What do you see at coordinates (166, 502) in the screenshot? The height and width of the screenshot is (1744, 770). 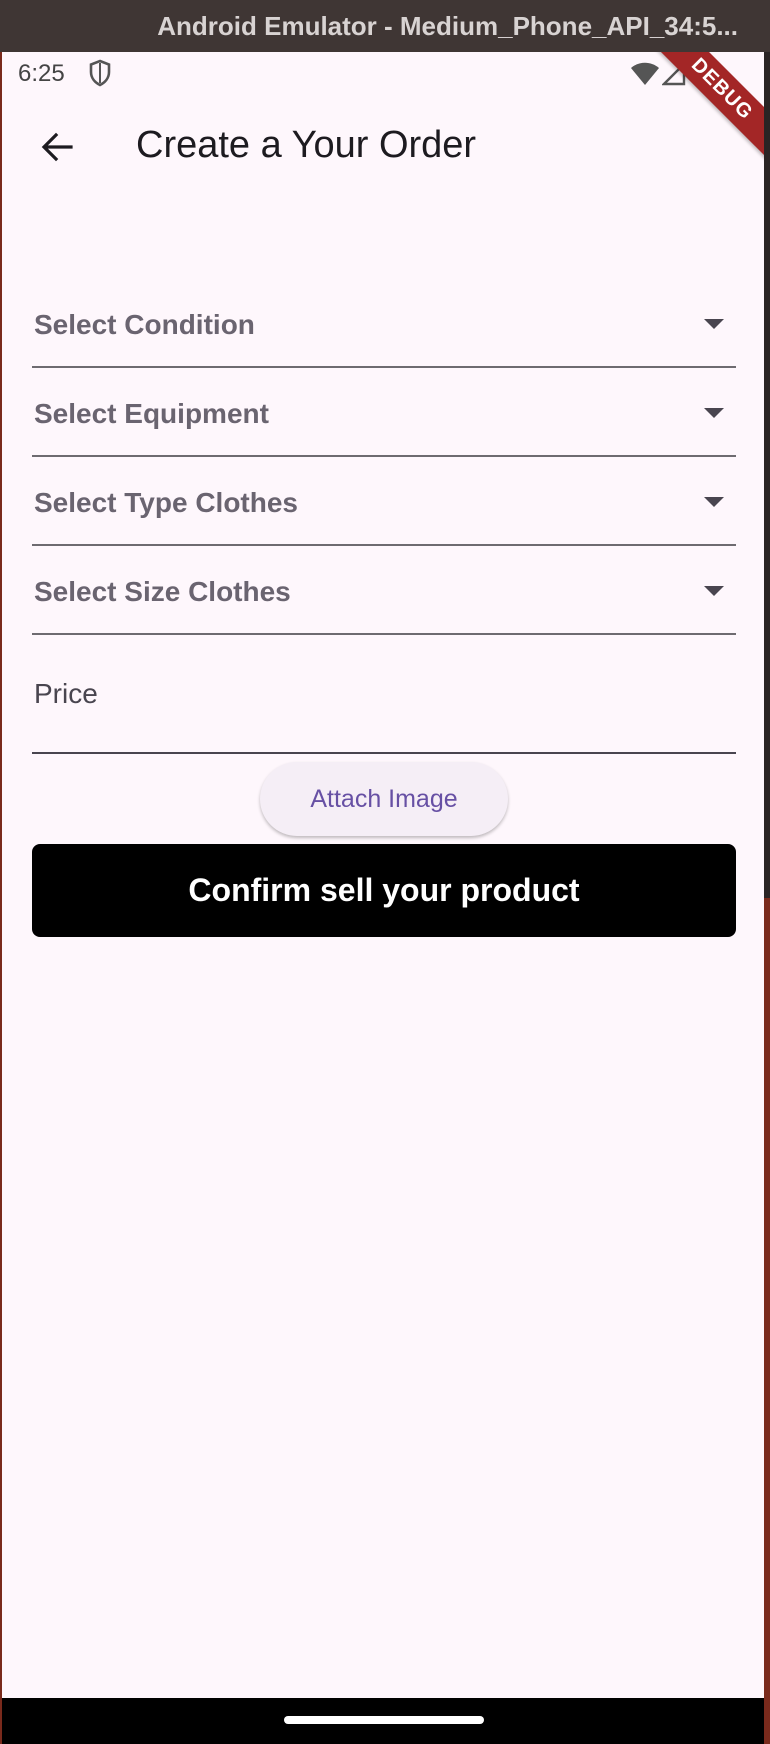 I see `dropdown-label: Select Type Clothes` at bounding box center [166, 502].